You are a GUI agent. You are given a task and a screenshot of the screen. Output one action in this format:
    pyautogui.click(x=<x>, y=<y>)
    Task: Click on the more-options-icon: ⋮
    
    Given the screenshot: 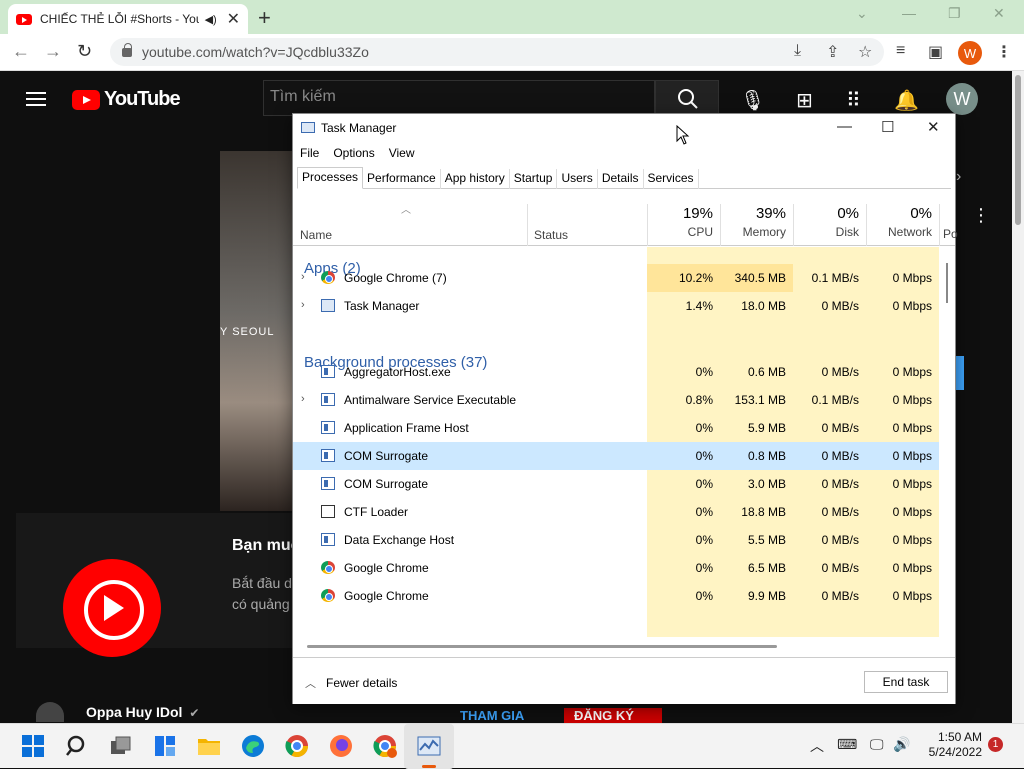 What is the action you would take?
    pyautogui.click(x=981, y=215)
    